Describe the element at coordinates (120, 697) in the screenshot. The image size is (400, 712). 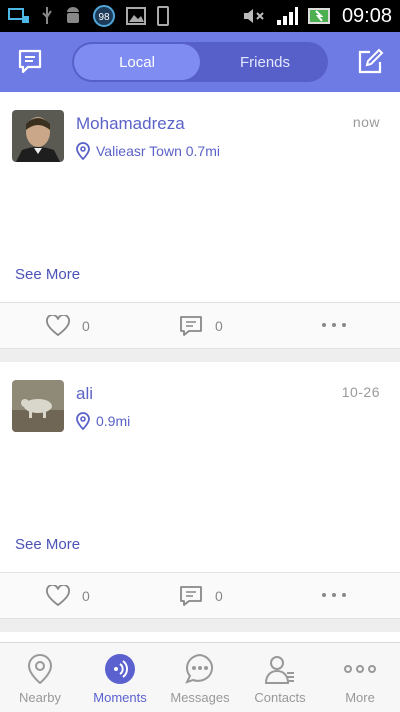
I see `nav-label: Moments` at that location.